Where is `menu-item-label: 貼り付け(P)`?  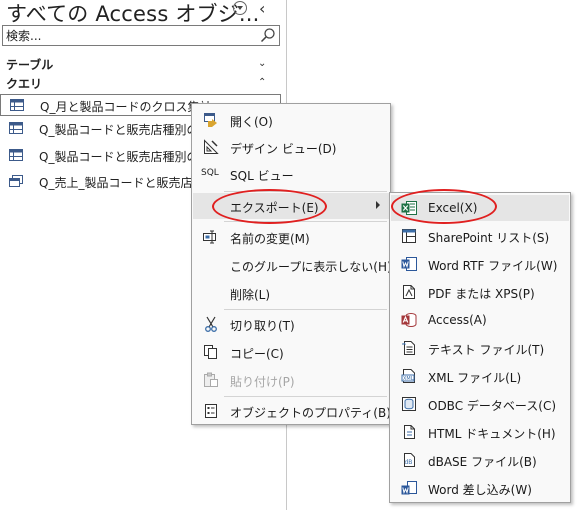
menu-item-label: 貼り付け(P) is located at coordinates (262, 382).